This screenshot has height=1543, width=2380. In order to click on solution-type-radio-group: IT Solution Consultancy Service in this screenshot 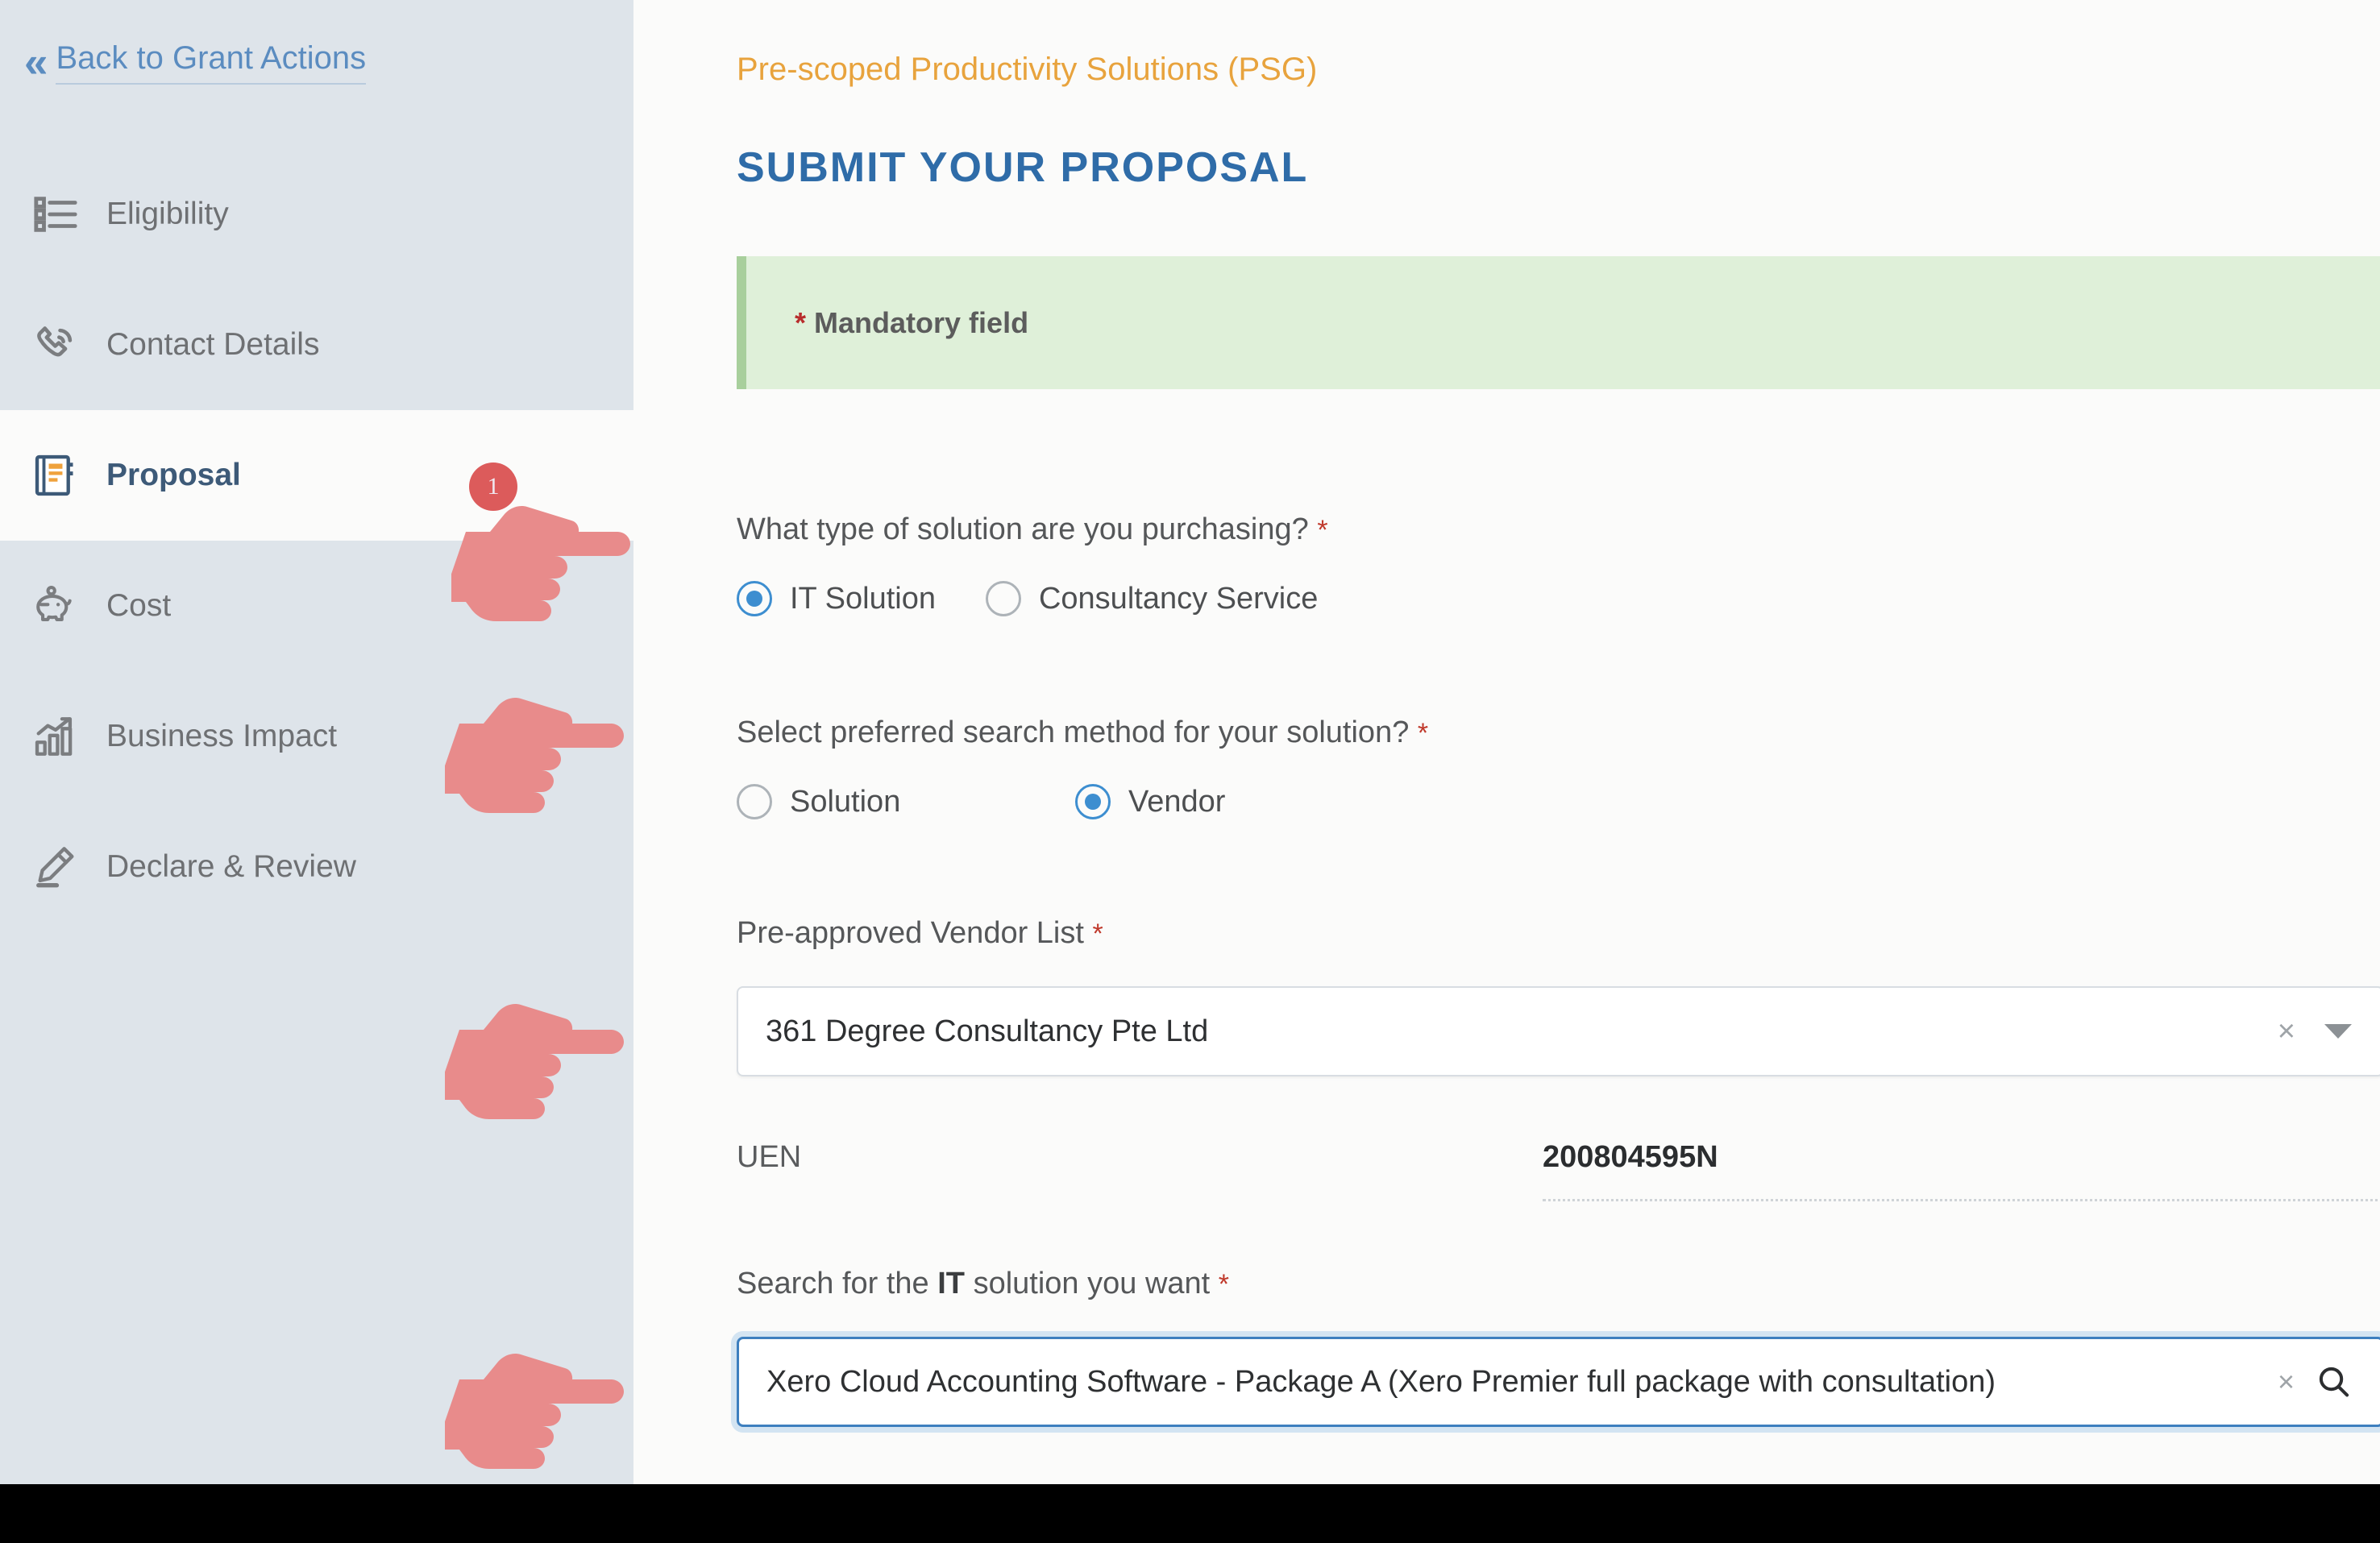, I will do `click(1032, 598)`.